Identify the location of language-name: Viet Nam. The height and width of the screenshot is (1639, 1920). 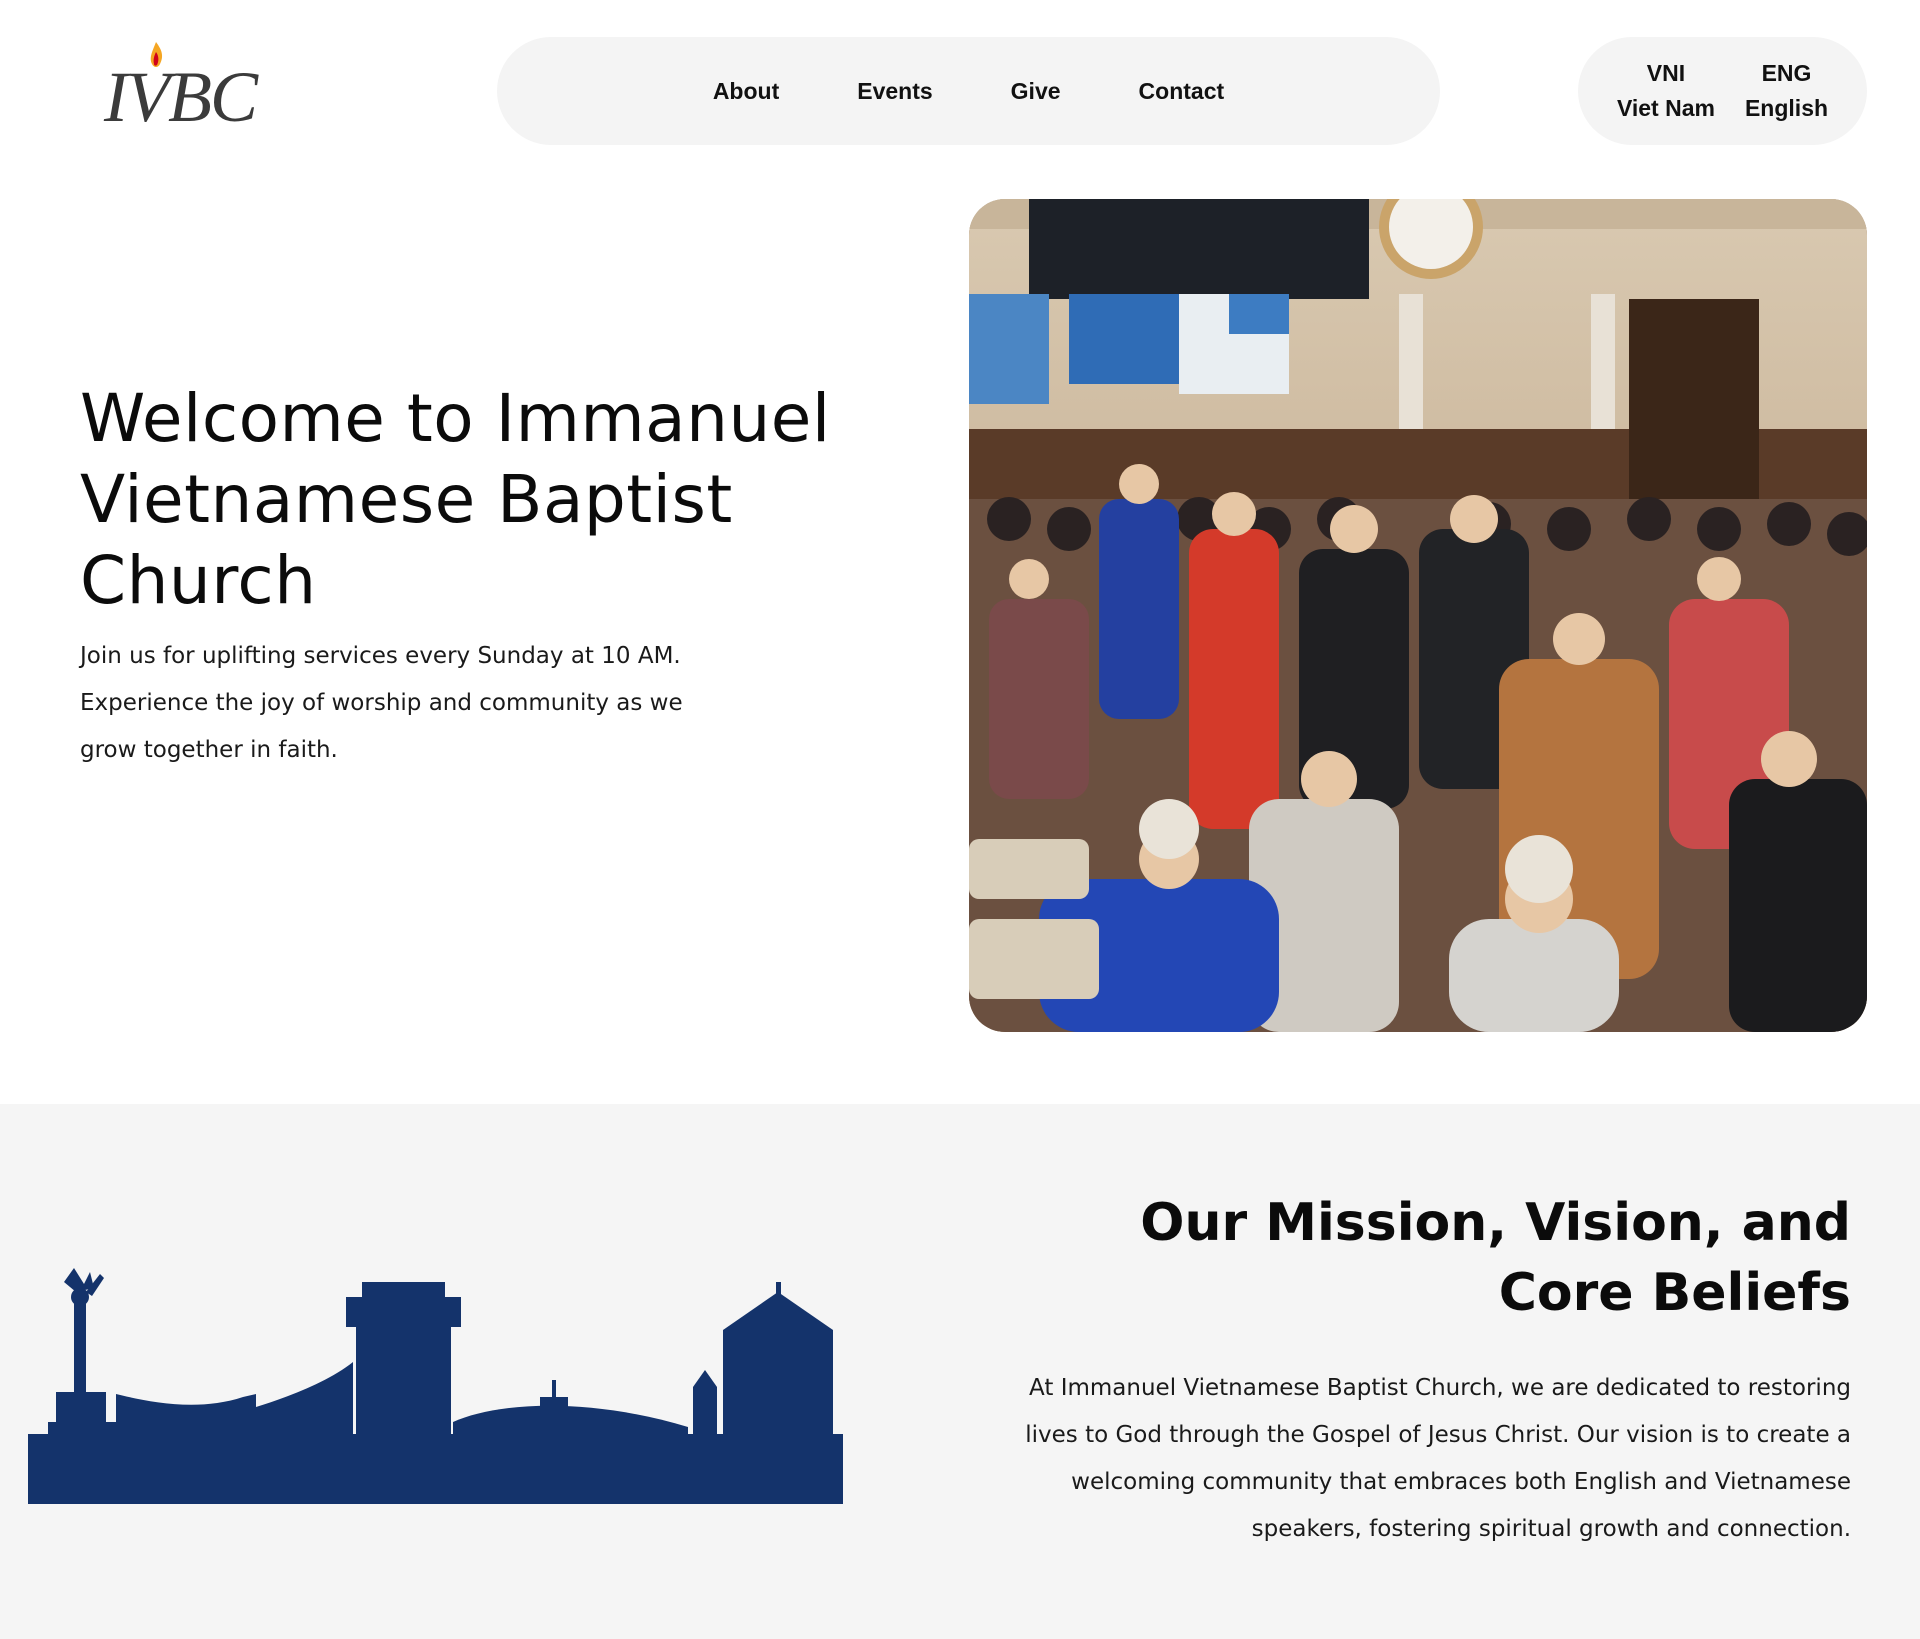
(1665, 108).